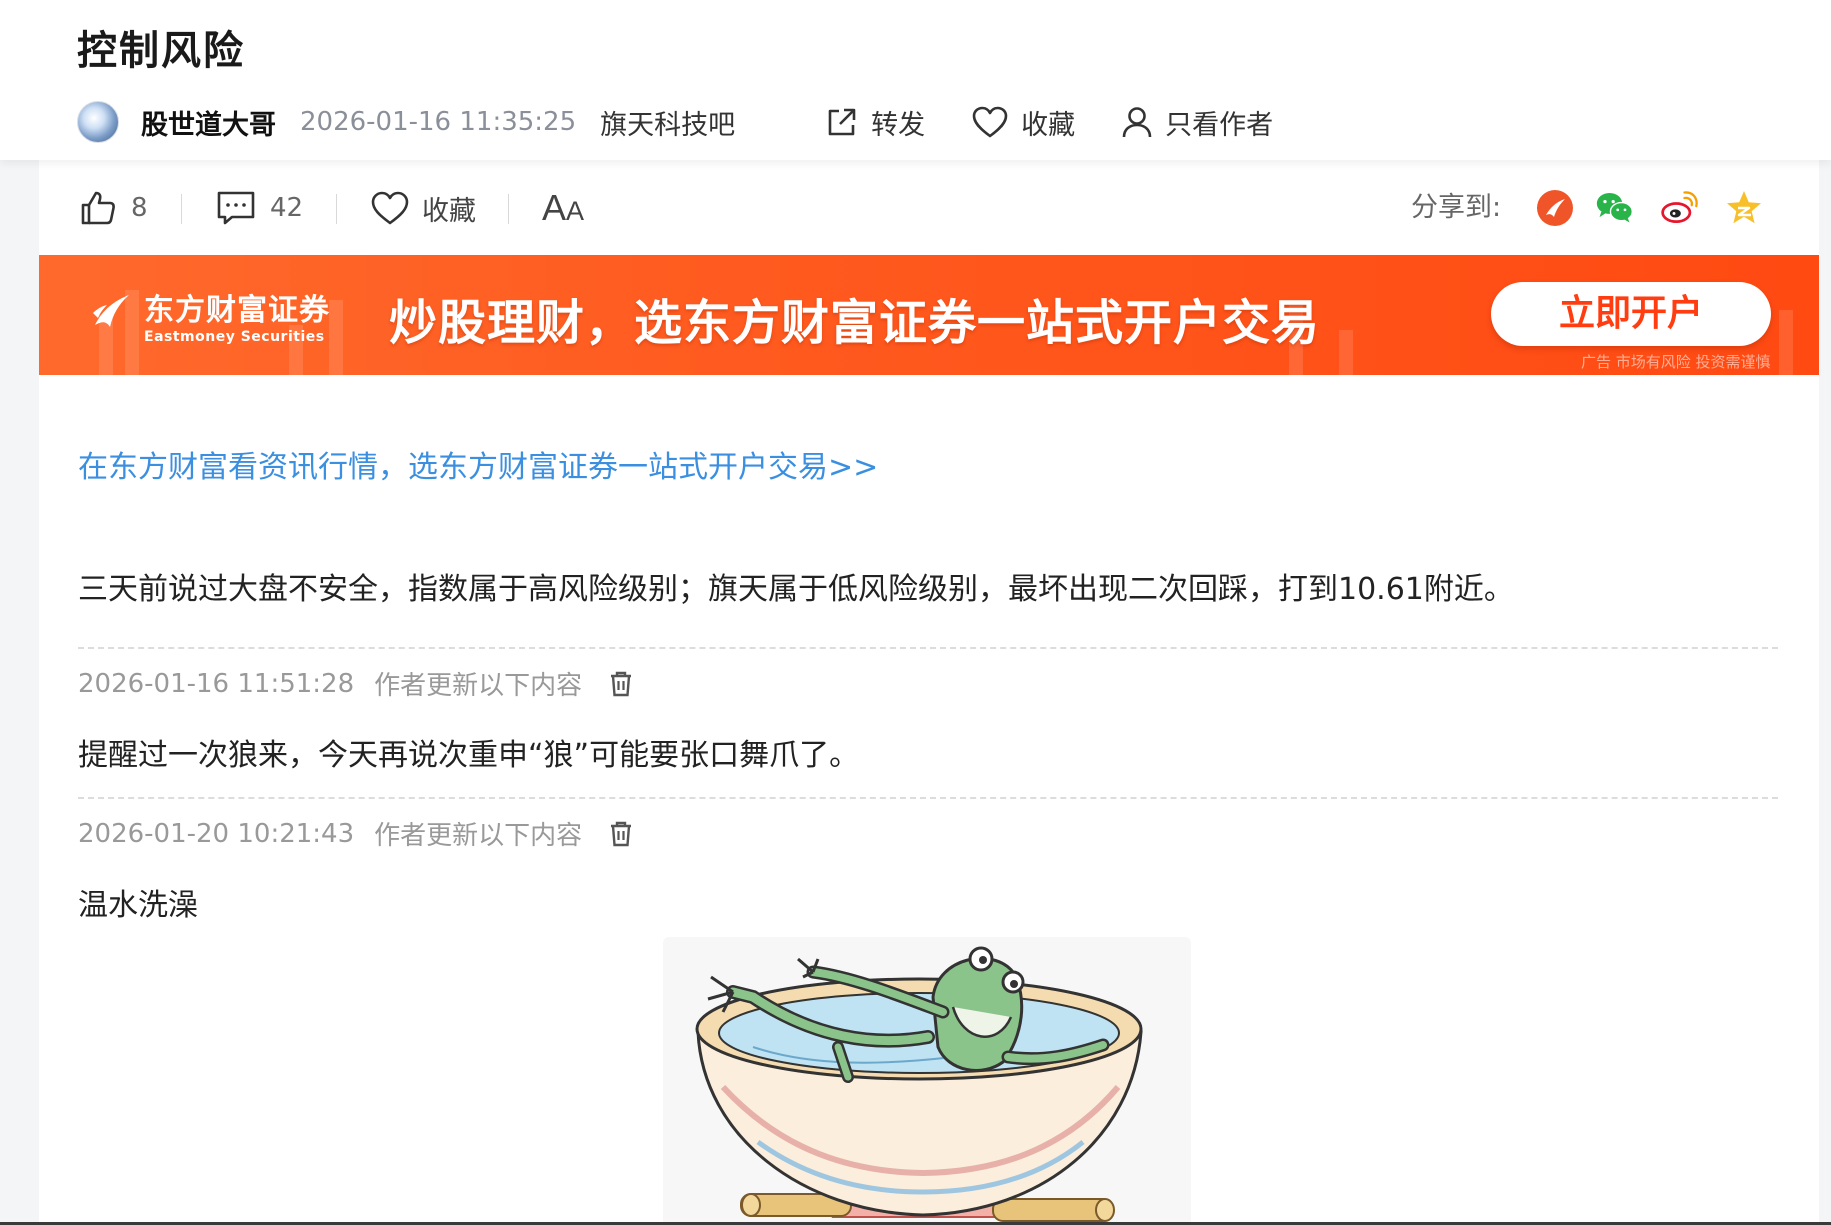 This screenshot has width=1831, height=1225. What do you see at coordinates (98, 208) in the screenshot?
I see `thumbs-up-icon` at bounding box center [98, 208].